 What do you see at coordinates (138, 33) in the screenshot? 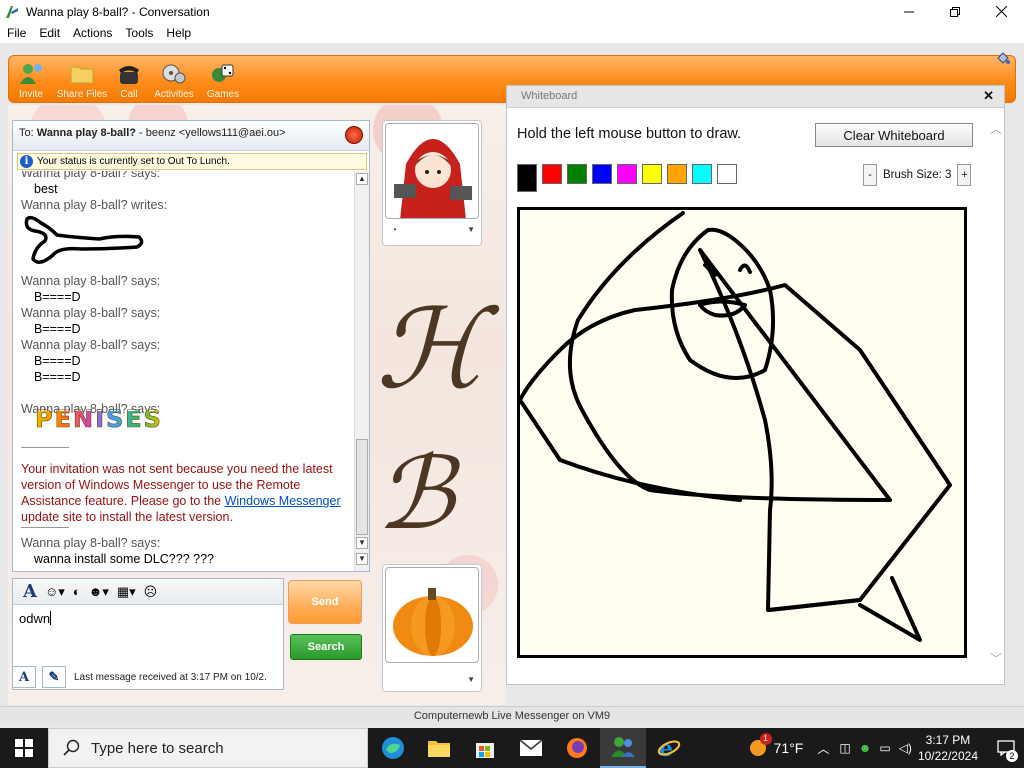
I see `menu-tools: Tools` at bounding box center [138, 33].